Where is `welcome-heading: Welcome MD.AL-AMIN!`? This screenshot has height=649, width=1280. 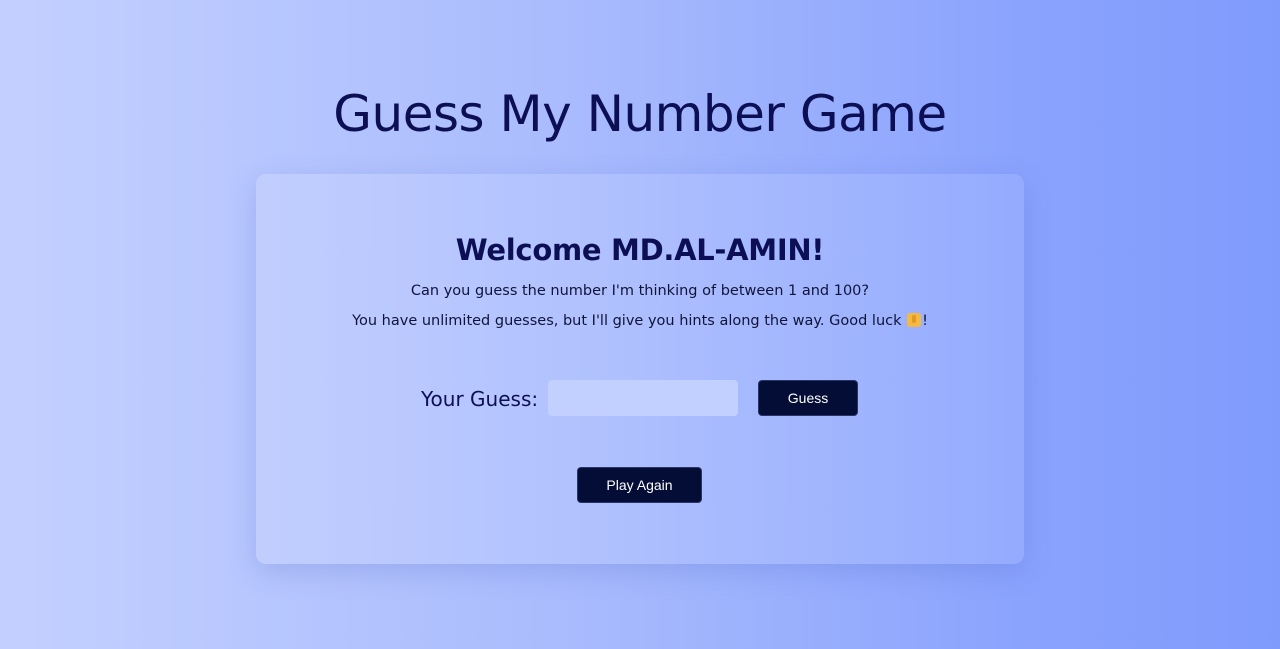
welcome-heading: Welcome MD.AL-AMIN! is located at coordinates (640, 250).